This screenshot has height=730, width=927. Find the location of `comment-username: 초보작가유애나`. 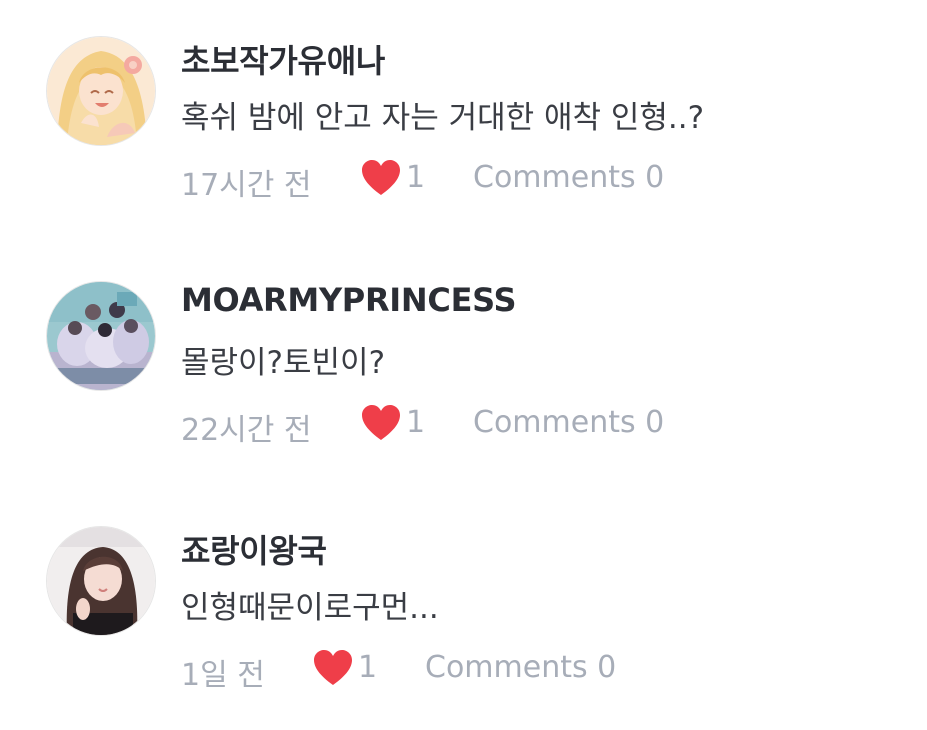

comment-username: 초보작가유애나 is located at coordinates (283, 59).